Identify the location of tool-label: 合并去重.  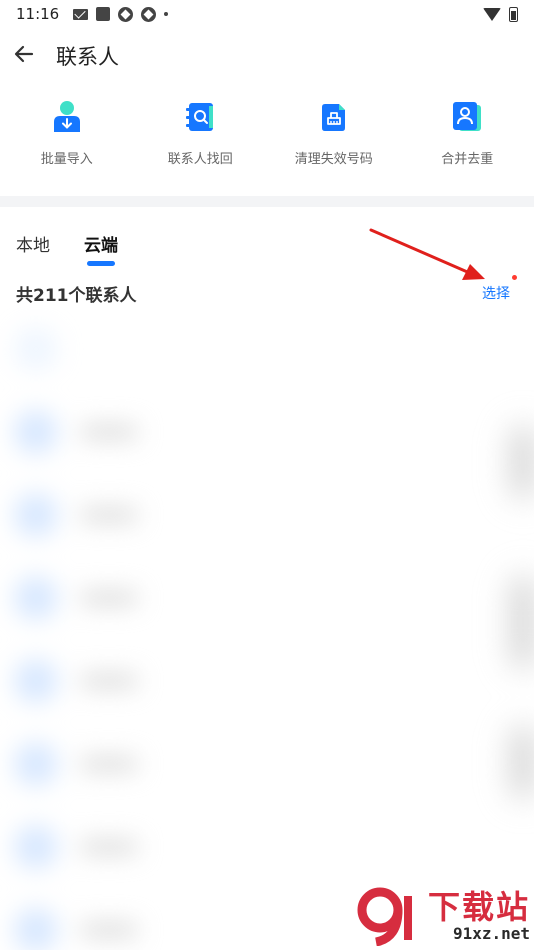
(467, 159).